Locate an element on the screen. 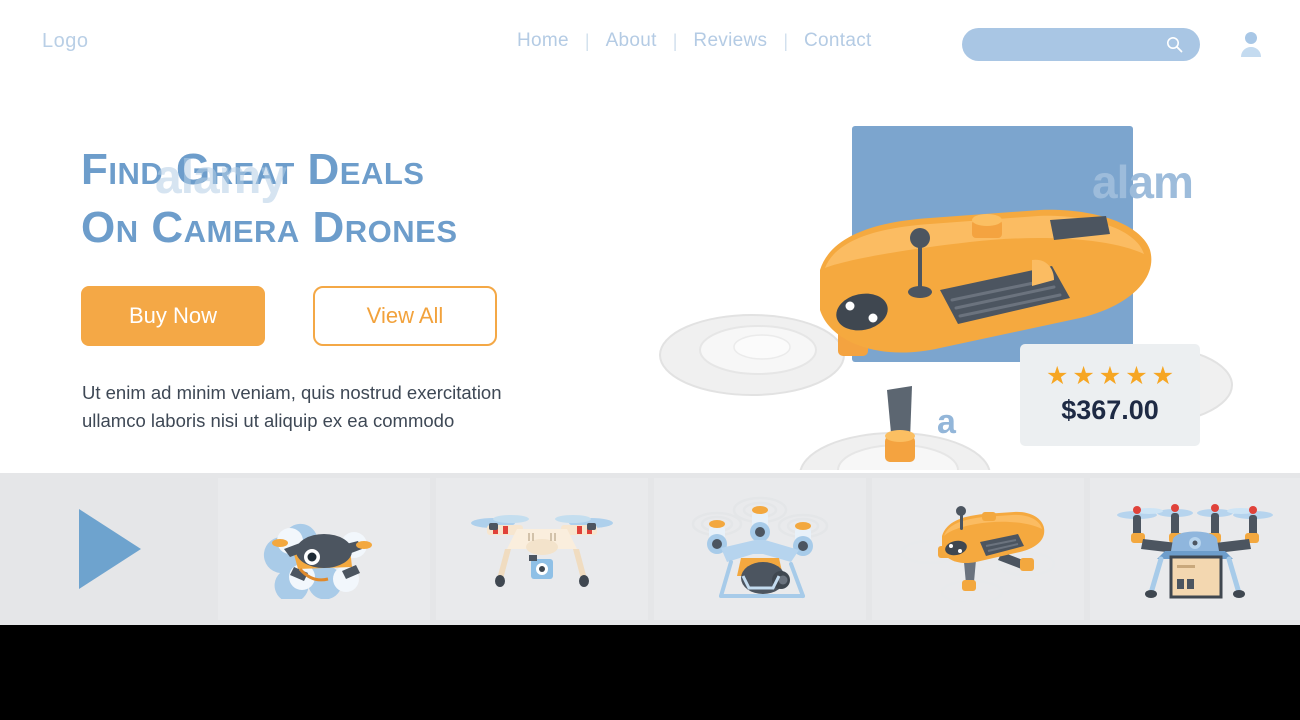  main-navigation: Home | About | Reviews | Contact is located at coordinates (694, 41).